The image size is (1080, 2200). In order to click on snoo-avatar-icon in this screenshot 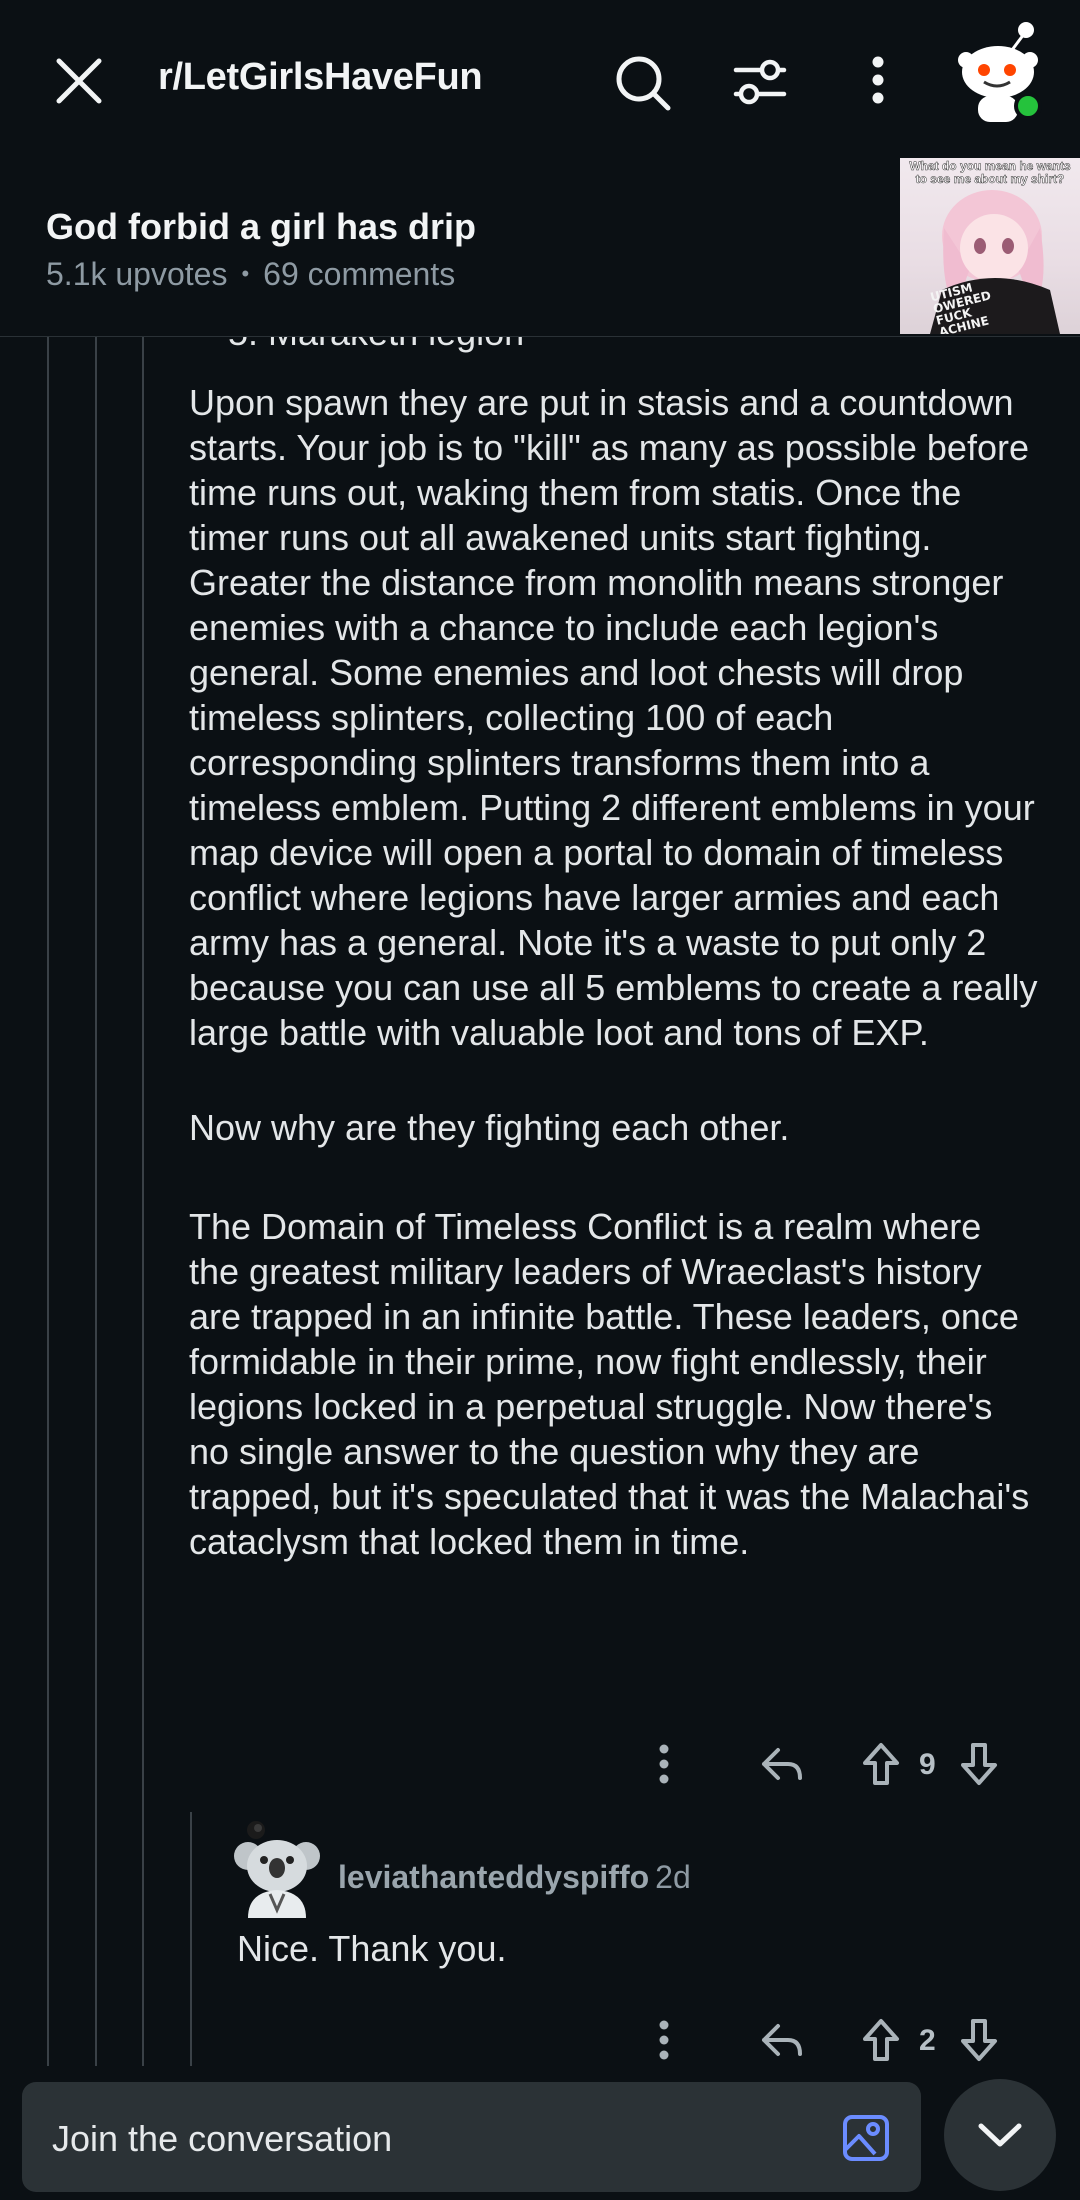, I will do `click(1000, 72)`.